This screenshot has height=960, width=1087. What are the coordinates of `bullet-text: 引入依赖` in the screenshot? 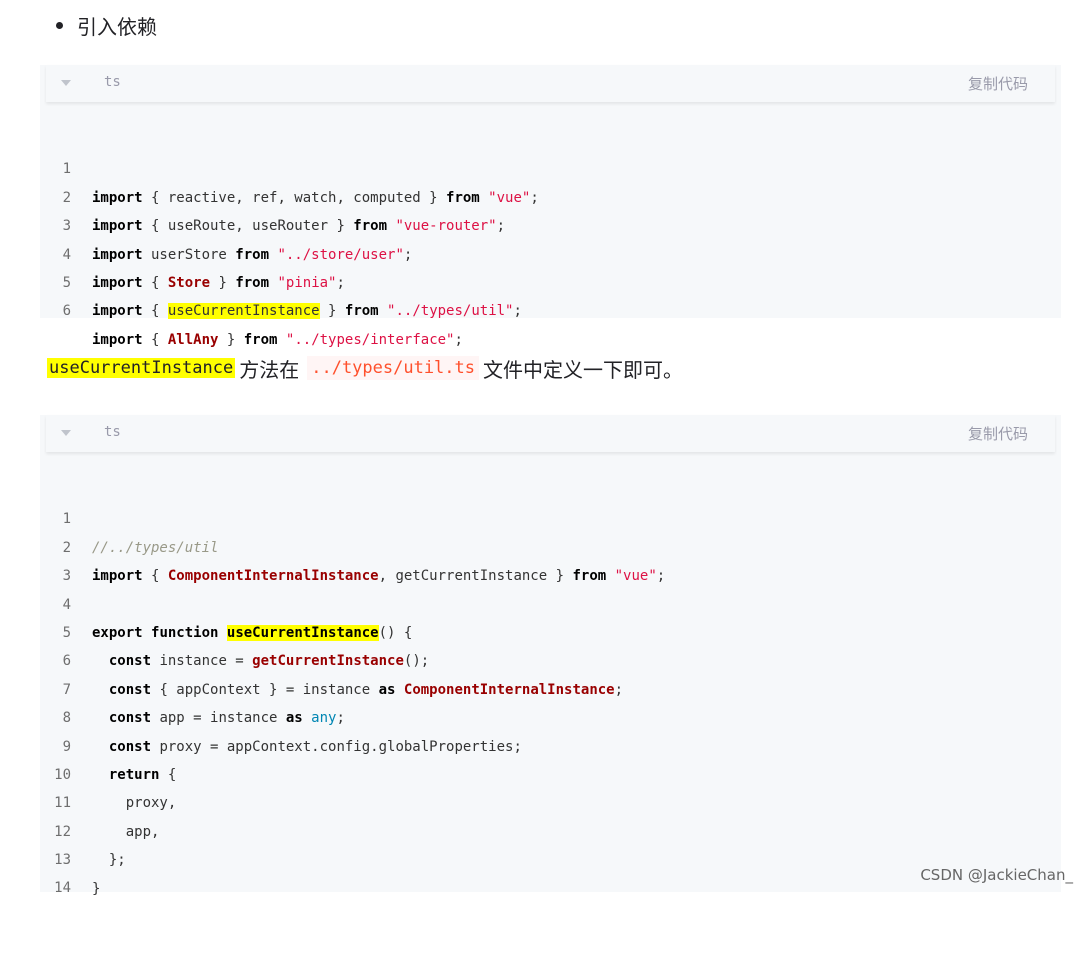 It's located at (117, 26).